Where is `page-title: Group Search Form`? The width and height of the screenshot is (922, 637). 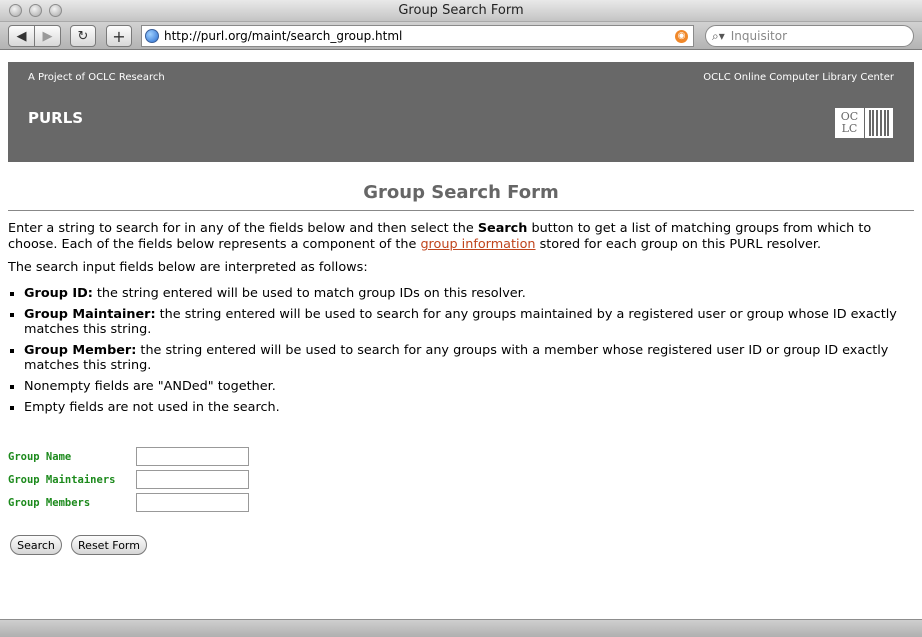
page-title: Group Search Form is located at coordinates (461, 192).